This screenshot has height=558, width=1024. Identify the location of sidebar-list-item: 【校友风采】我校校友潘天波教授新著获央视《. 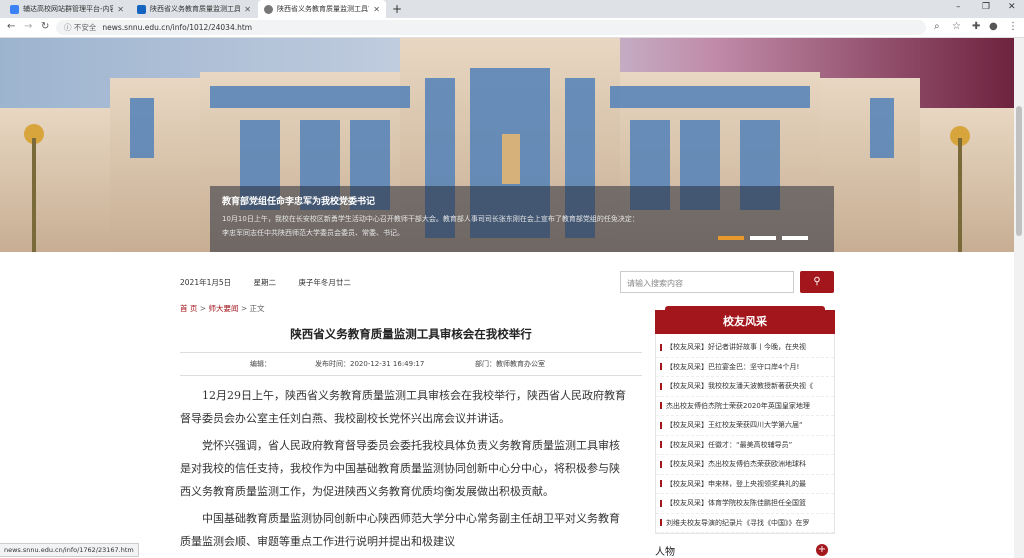
(745, 387).